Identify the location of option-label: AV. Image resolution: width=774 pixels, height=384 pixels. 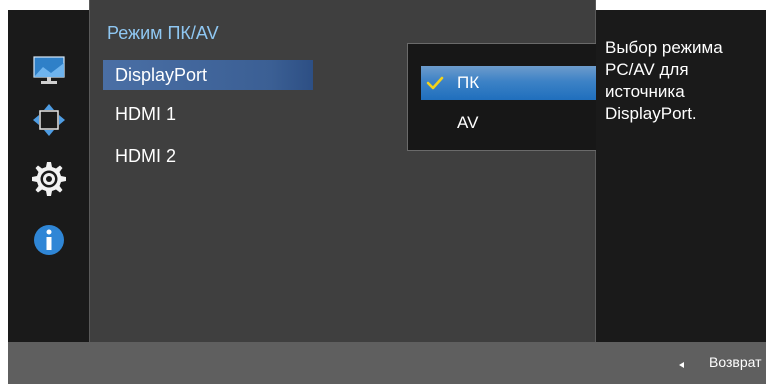
(468, 122).